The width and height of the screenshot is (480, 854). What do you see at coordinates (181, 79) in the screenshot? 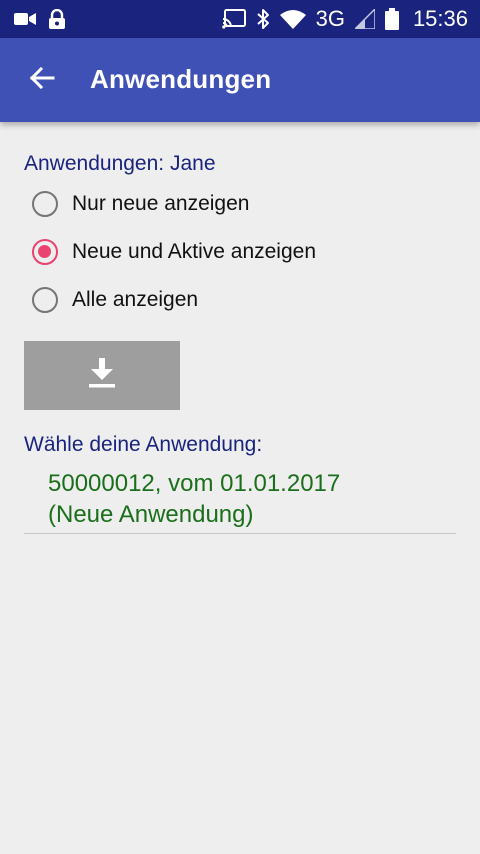
I see `page-title: Anwendungen` at bounding box center [181, 79].